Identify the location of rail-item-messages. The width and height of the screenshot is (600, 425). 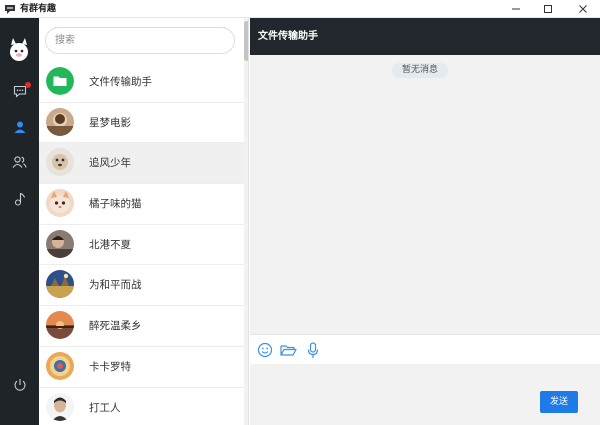
(21, 91).